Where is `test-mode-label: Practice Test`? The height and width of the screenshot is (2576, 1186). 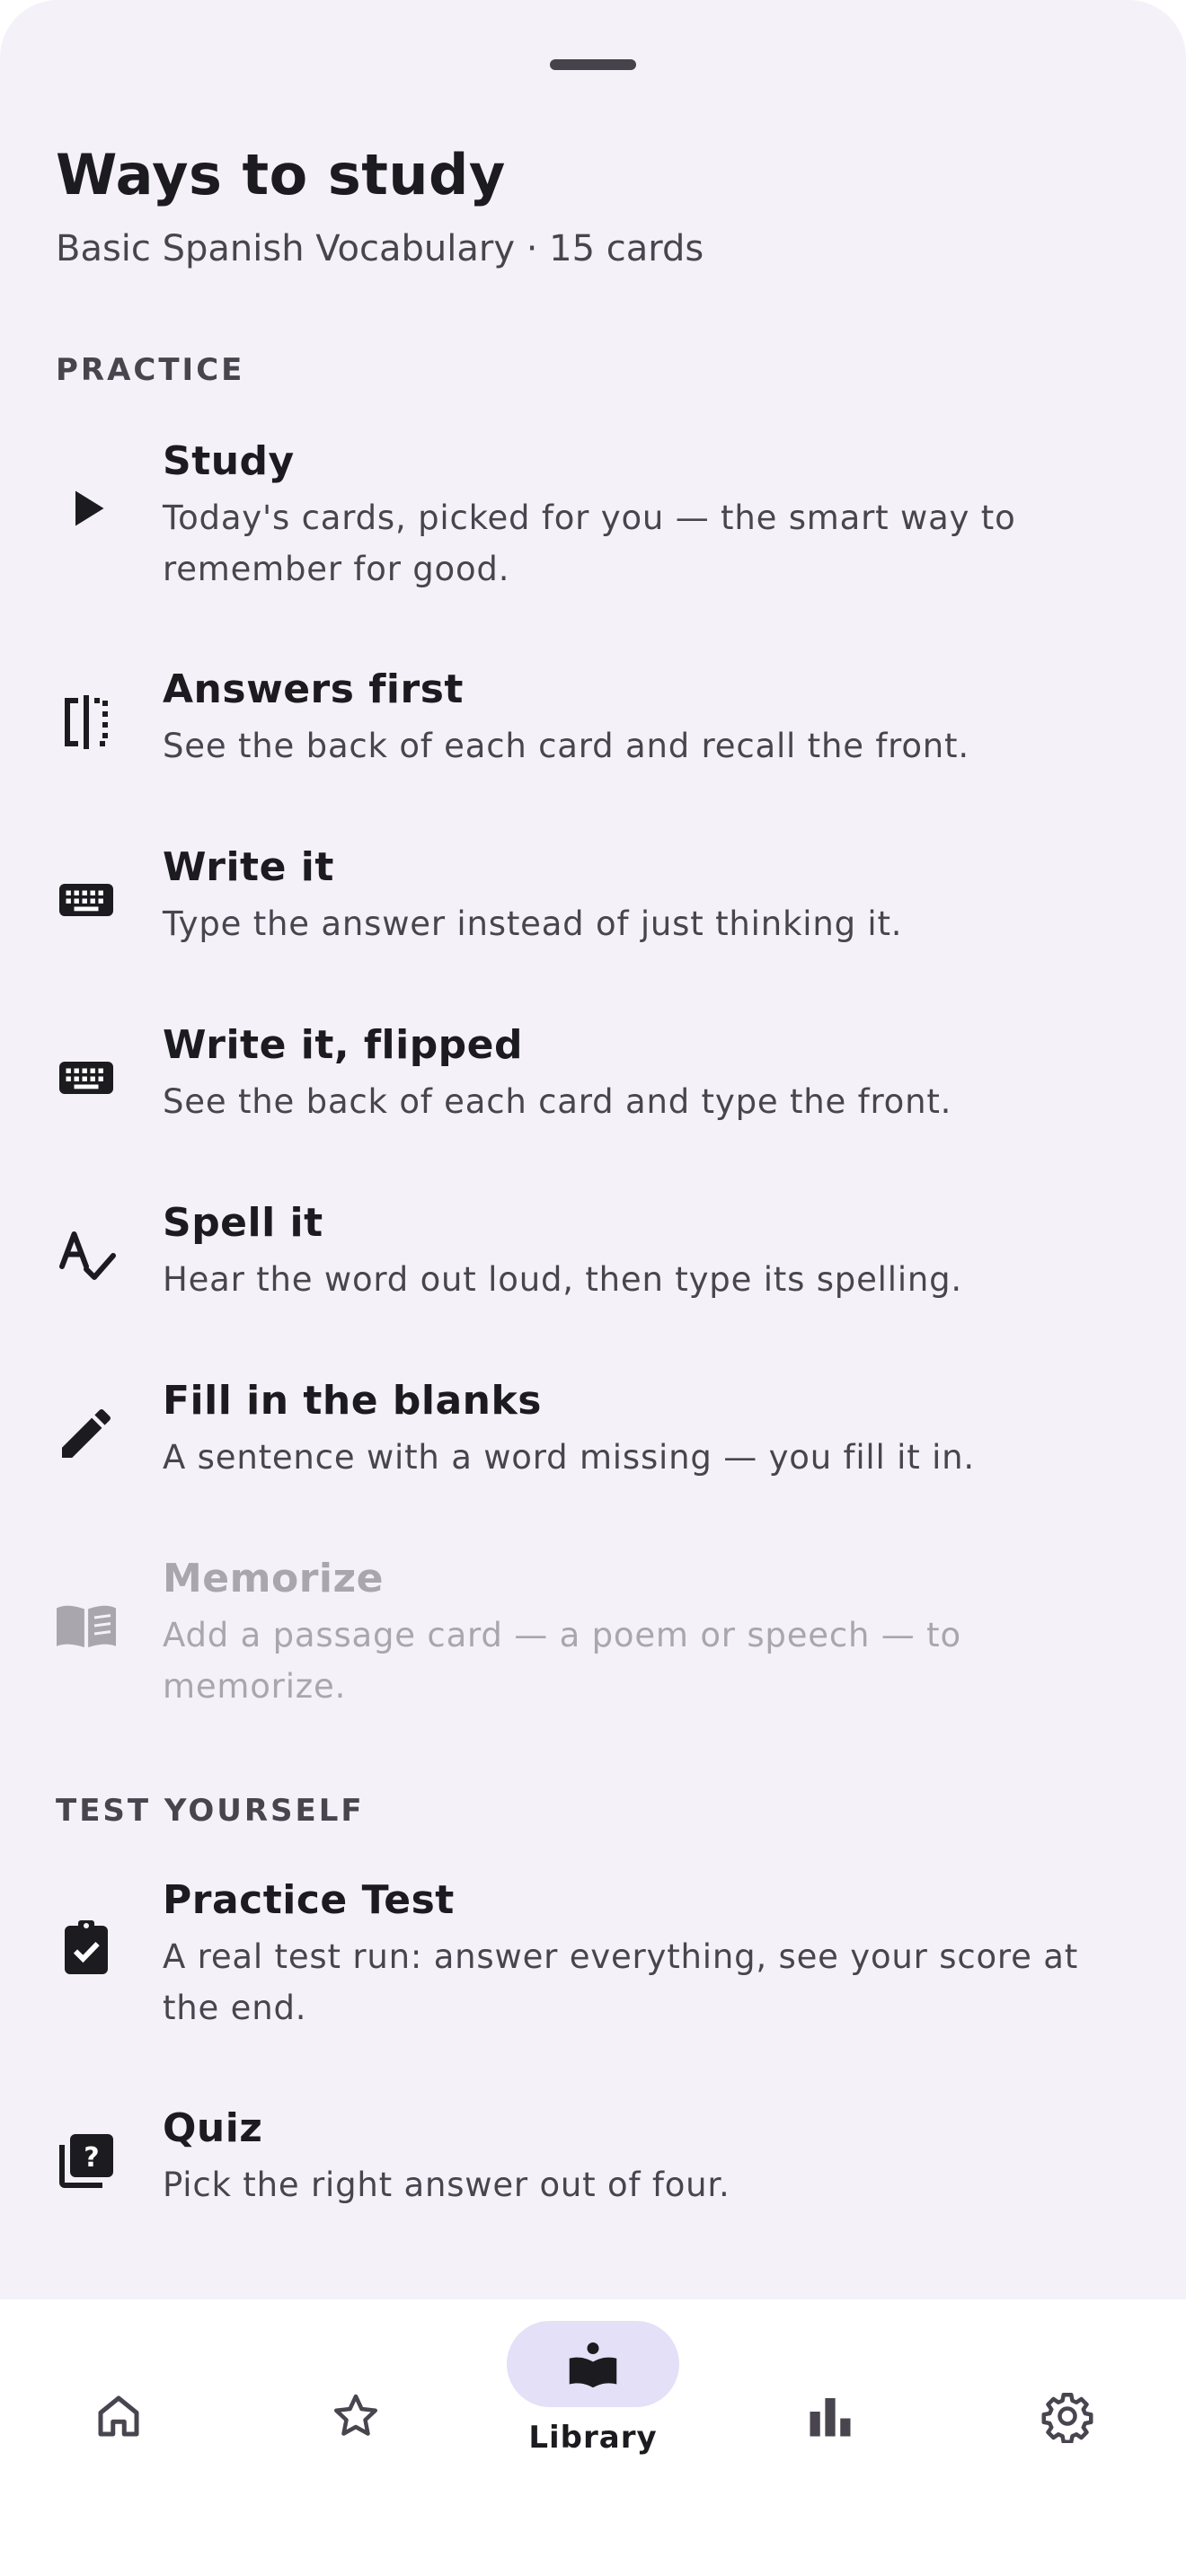
test-mode-label: Practice Test is located at coordinates (309, 1900).